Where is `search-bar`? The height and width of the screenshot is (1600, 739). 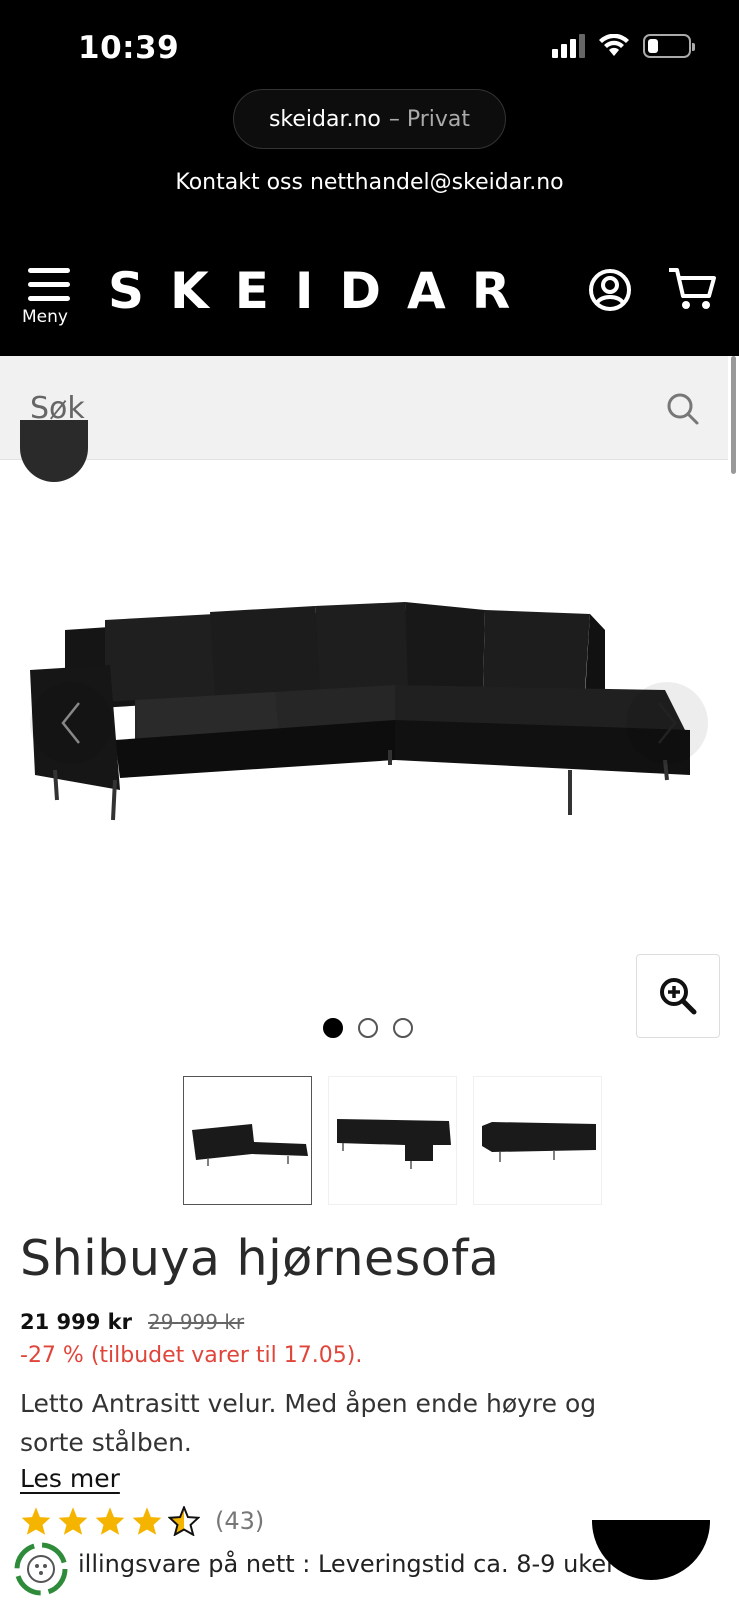 search-bar is located at coordinates (364, 408).